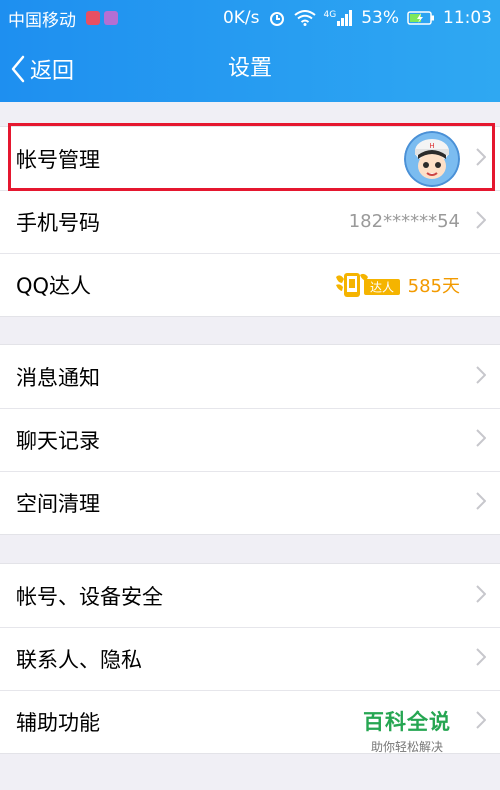  What do you see at coordinates (241, 18) in the screenshot?
I see `network-speed: 0K/s` at bounding box center [241, 18].